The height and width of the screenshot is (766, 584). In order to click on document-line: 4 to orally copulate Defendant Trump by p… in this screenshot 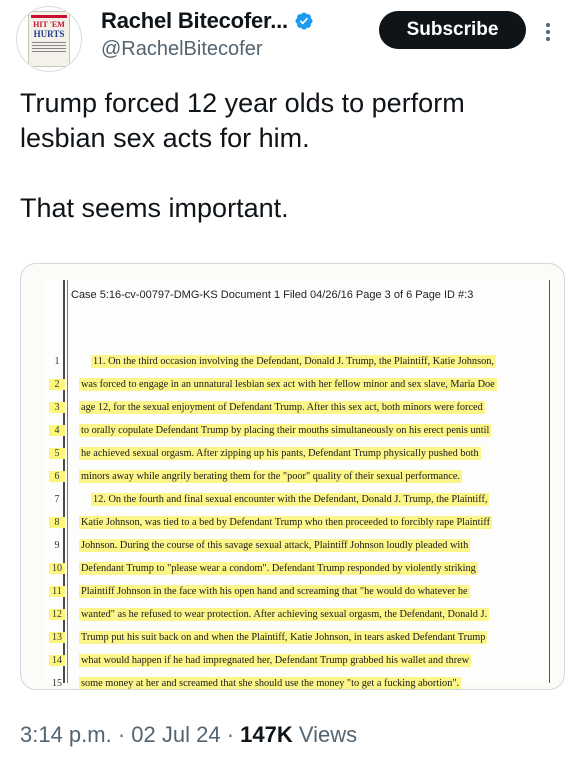, I will do `click(299, 430)`.